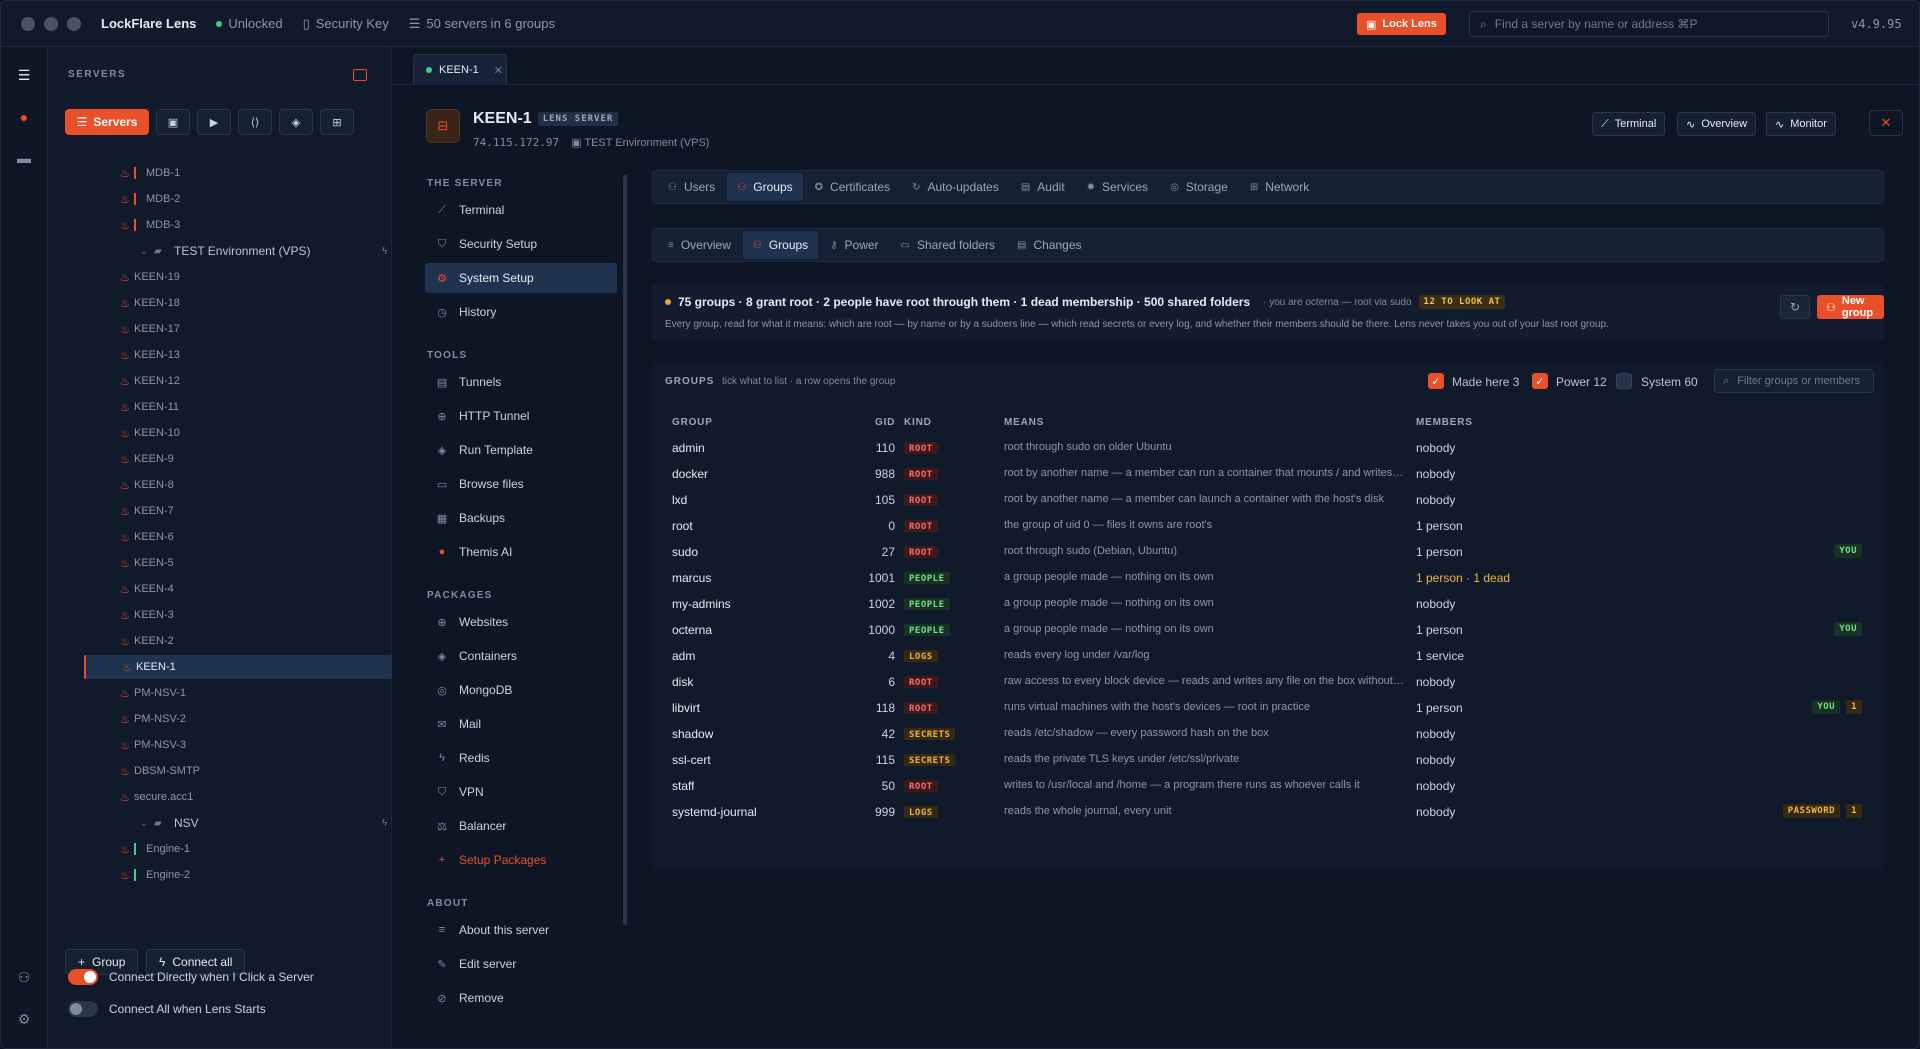 The width and height of the screenshot is (1920, 1049). I want to click on refresh-button: ↻, so click(1795, 307).